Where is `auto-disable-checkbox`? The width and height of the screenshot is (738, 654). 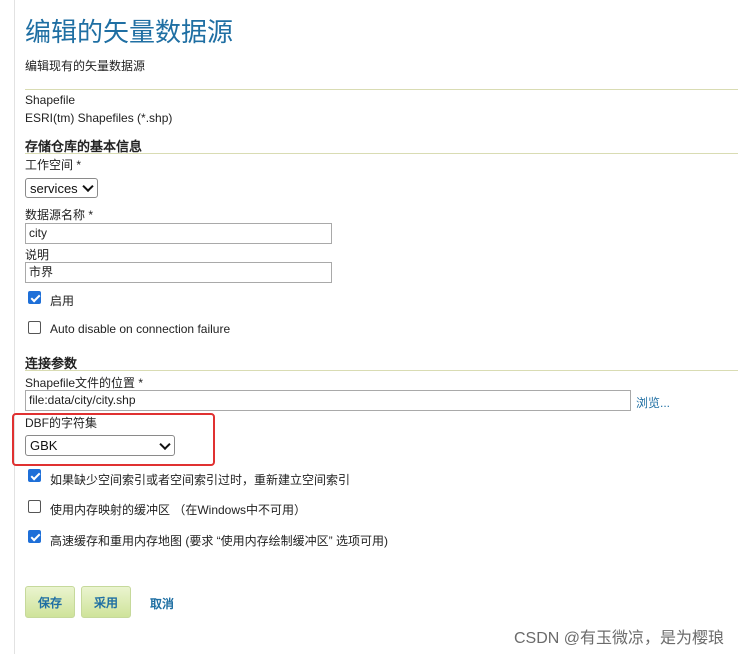
auto-disable-checkbox is located at coordinates (34, 327).